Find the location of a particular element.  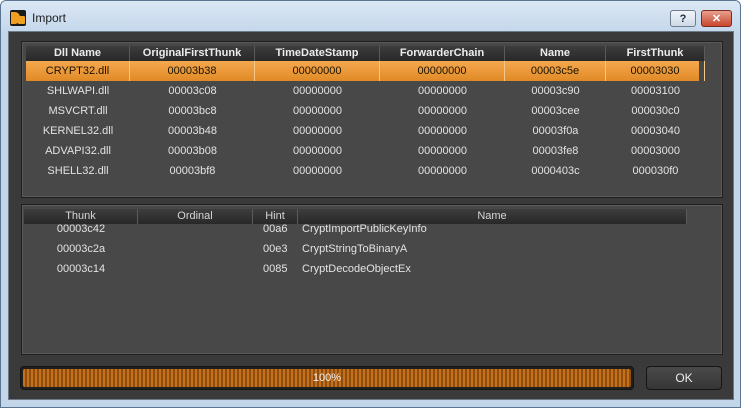

functions-cell: CryptDecodeObjectEx is located at coordinates (356, 269).